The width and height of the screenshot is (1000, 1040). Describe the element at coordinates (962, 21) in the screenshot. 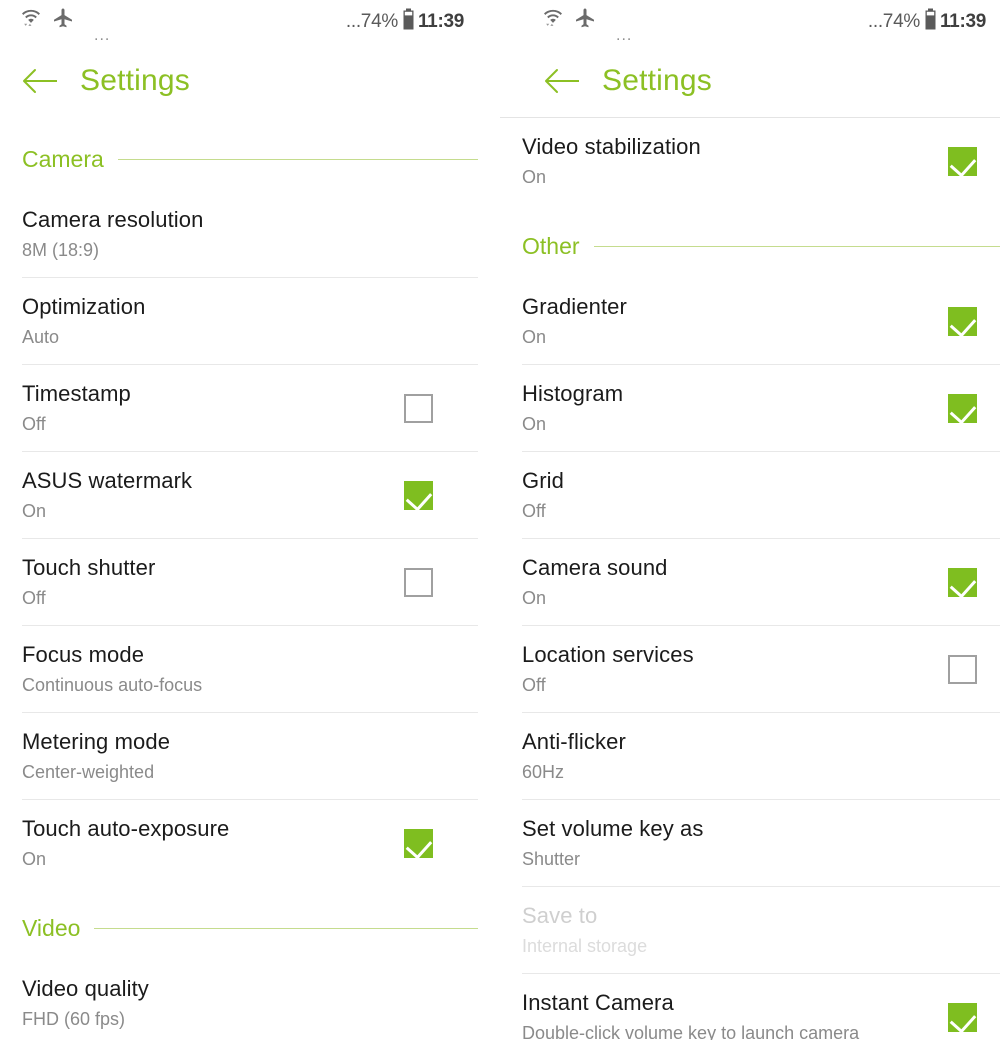

I see `clock-label: 11:39` at that location.